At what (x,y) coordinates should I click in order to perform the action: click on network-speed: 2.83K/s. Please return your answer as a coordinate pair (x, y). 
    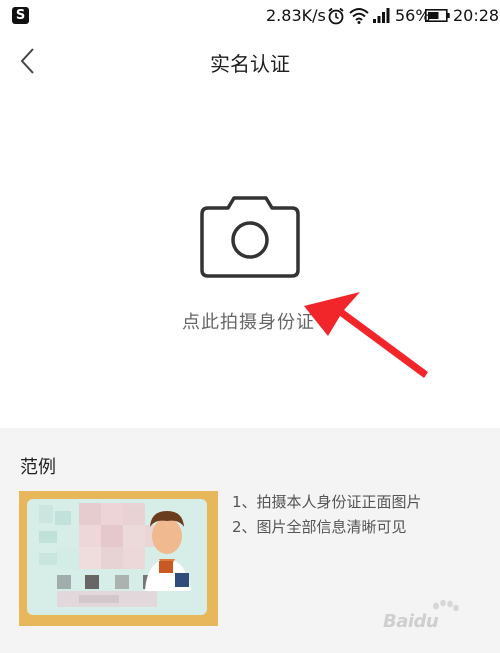
    Looking at the image, I should click on (296, 15).